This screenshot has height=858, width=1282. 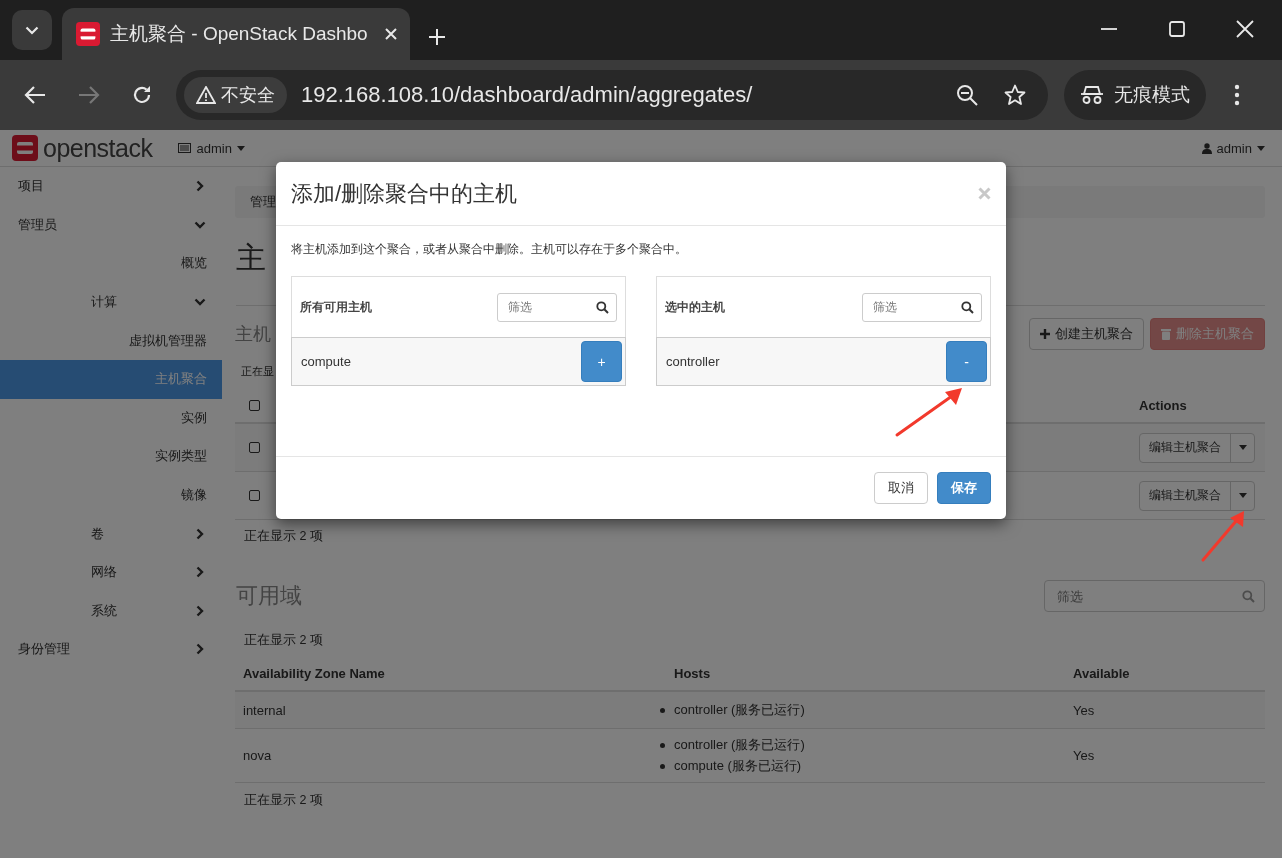 What do you see at coordinates (206, 95) in the screenshot?
I see `warning-icon` at bounding box center [206, 95].